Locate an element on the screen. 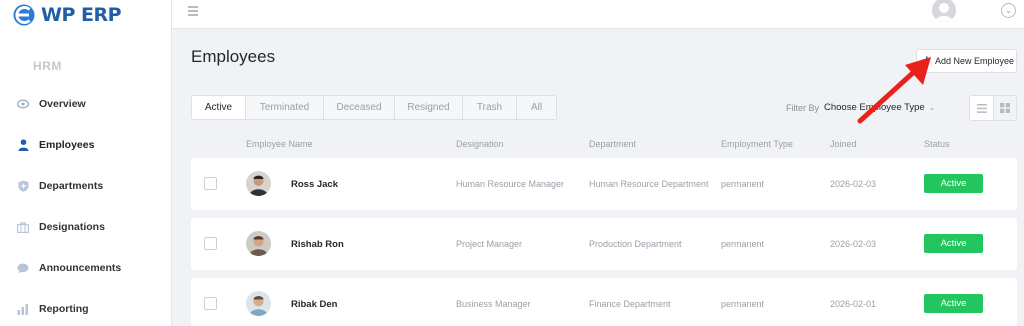  user-avatar is located at coordinates (944, 11).